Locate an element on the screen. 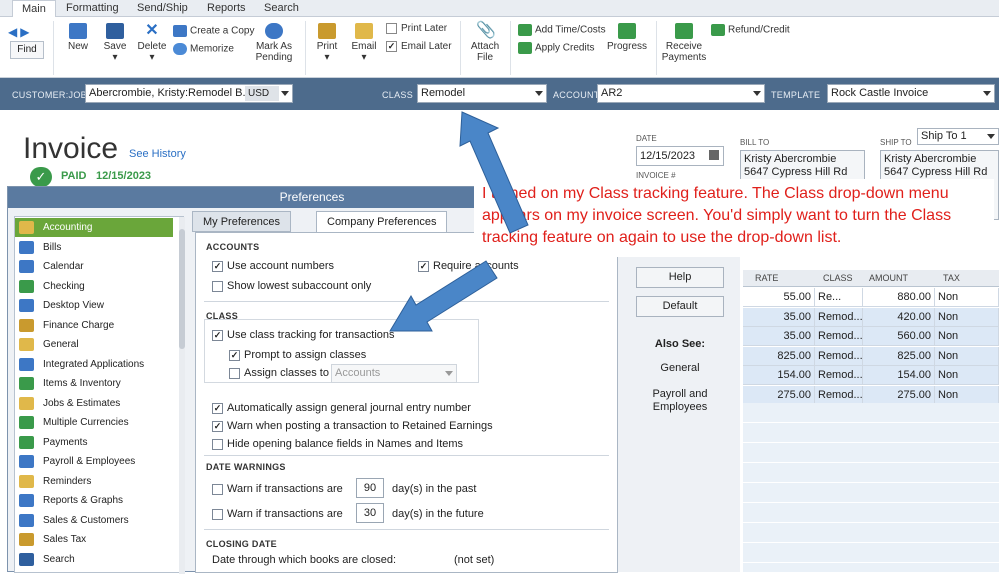  arrow-up-to-class is located at coordinates (494, 172).